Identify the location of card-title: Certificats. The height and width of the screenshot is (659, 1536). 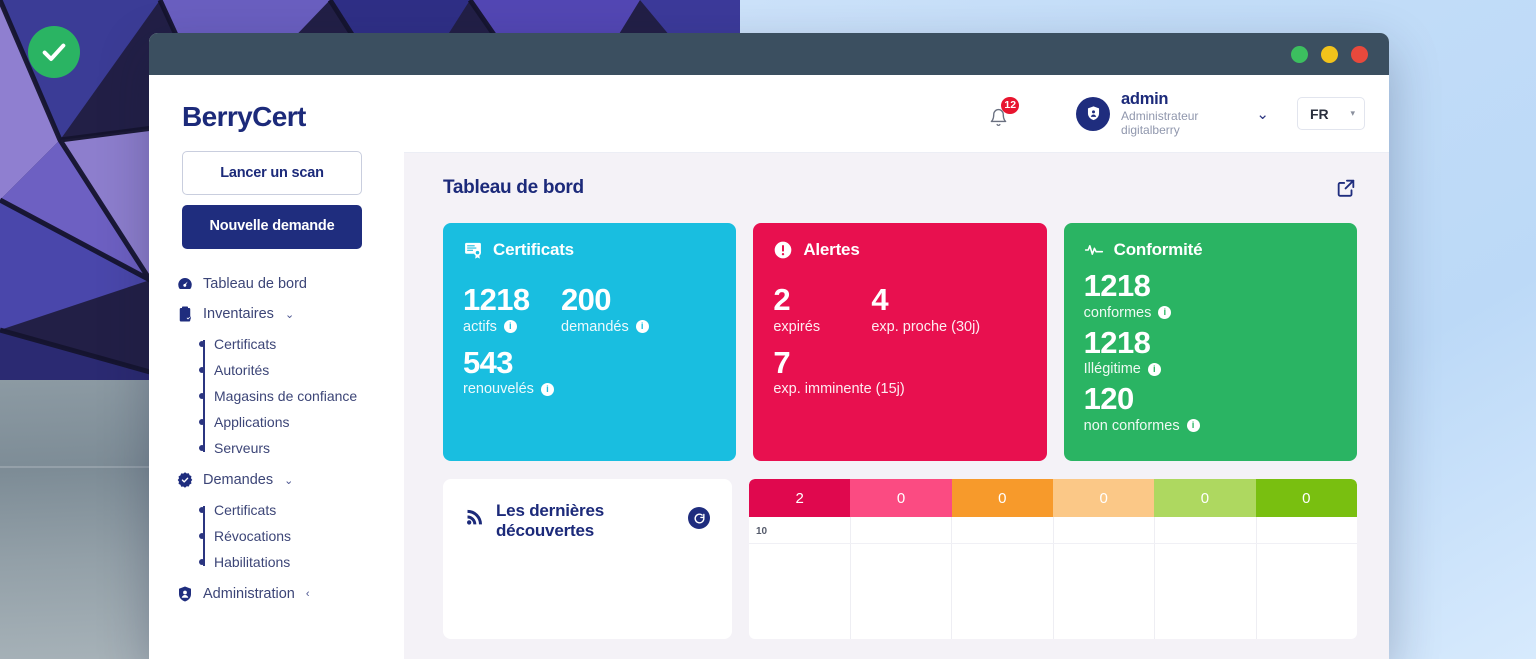
(533, 249).